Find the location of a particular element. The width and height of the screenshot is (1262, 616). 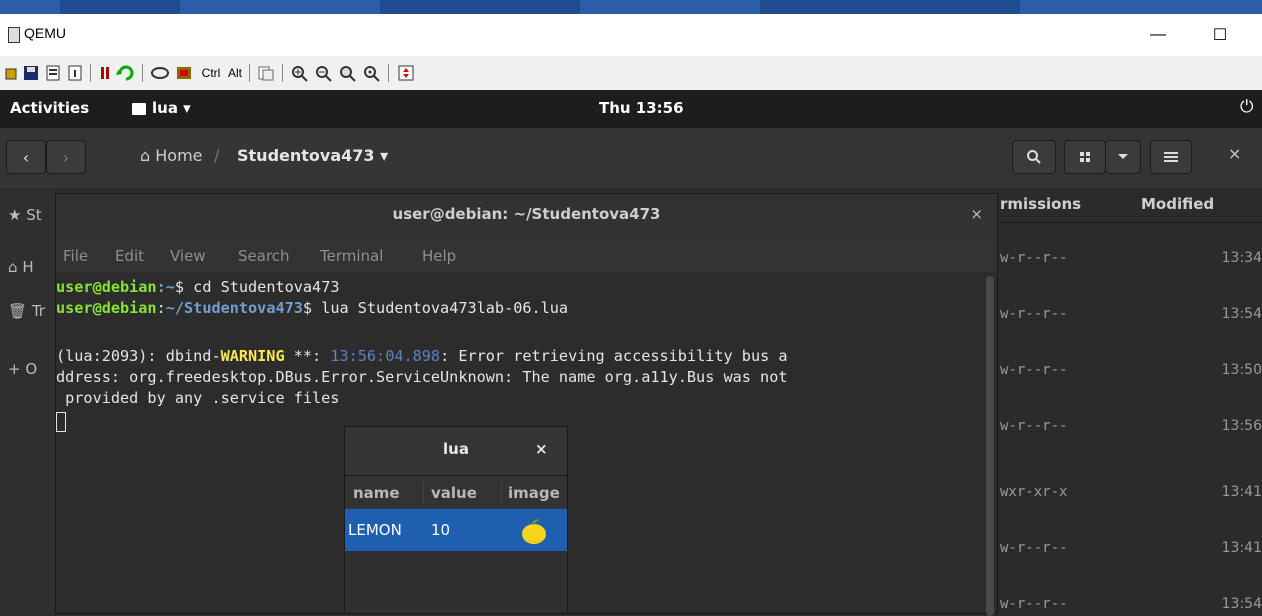

column-modified: Modified is located at coordinates (1177, 204).